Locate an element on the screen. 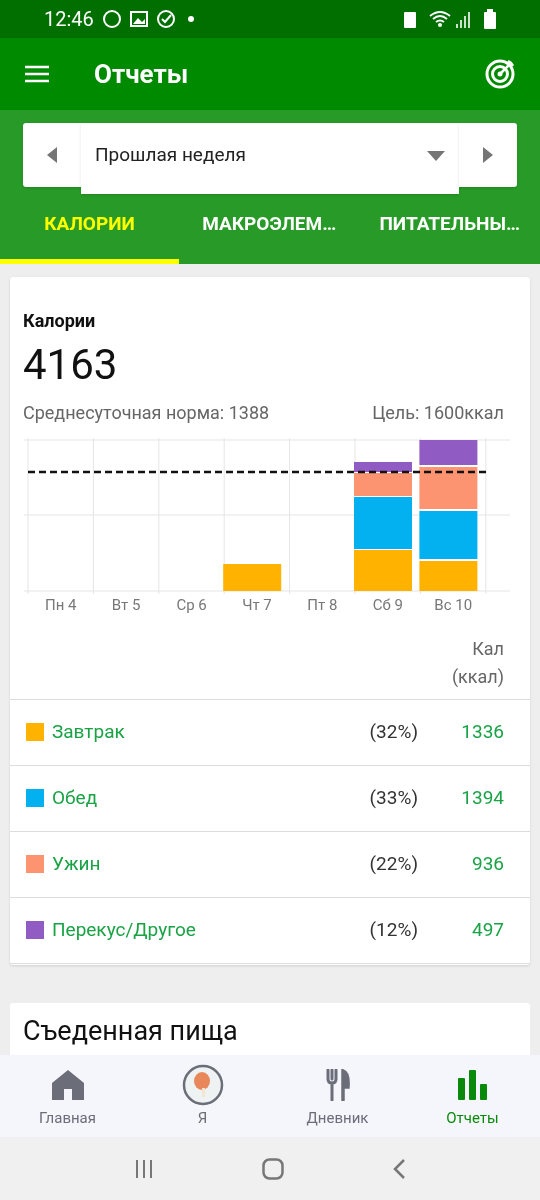  calories-total: 4163 is located at coordinates (71, 365).